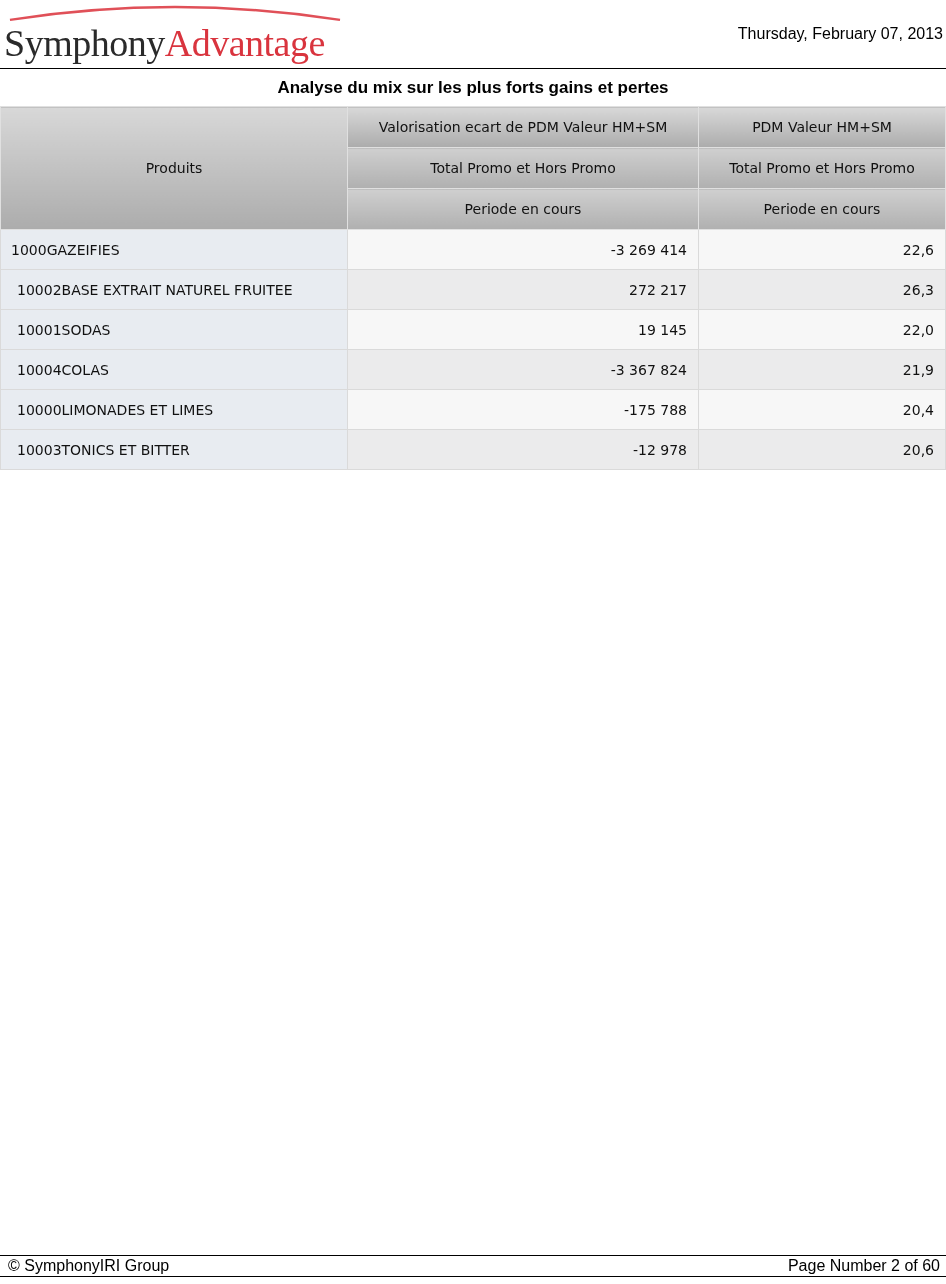  Describe the element at coordinates (523, 329) in the screenshot. I see `value-cell: 19 145` at that location.